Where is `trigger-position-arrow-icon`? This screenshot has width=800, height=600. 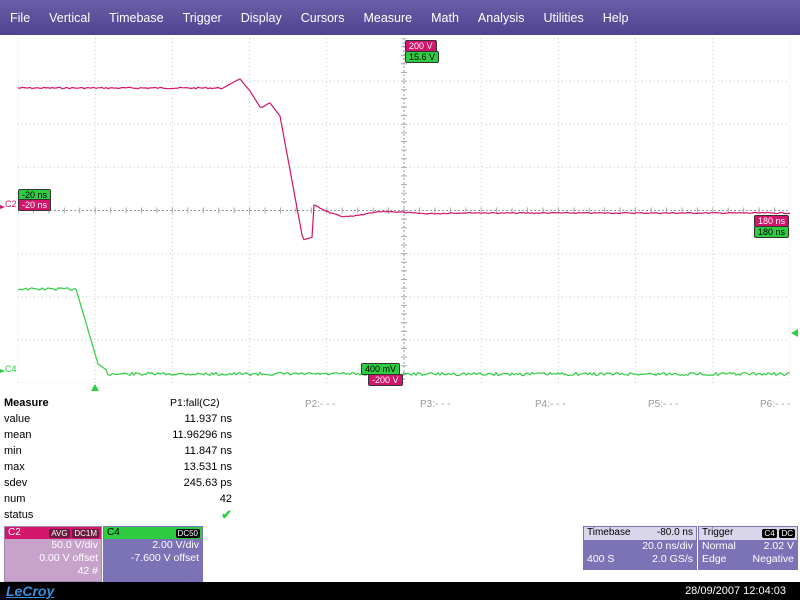
trigger-position-arrow-icon is located at coordinates (95, 387).